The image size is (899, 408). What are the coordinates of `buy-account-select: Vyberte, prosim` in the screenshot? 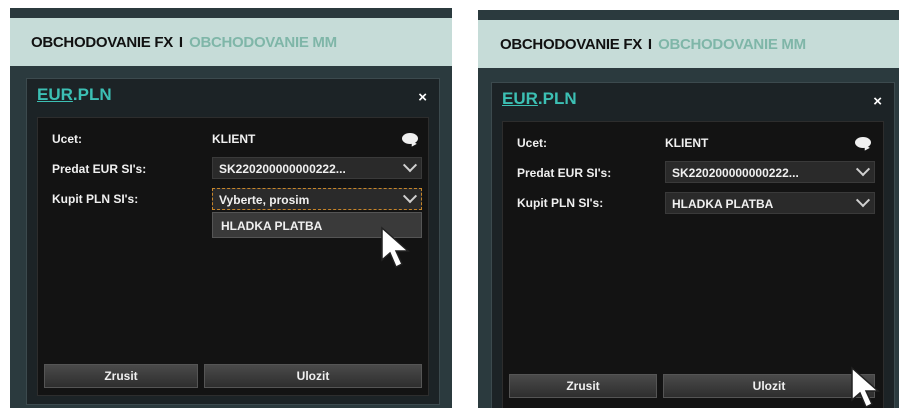 It's located at (317, 199).